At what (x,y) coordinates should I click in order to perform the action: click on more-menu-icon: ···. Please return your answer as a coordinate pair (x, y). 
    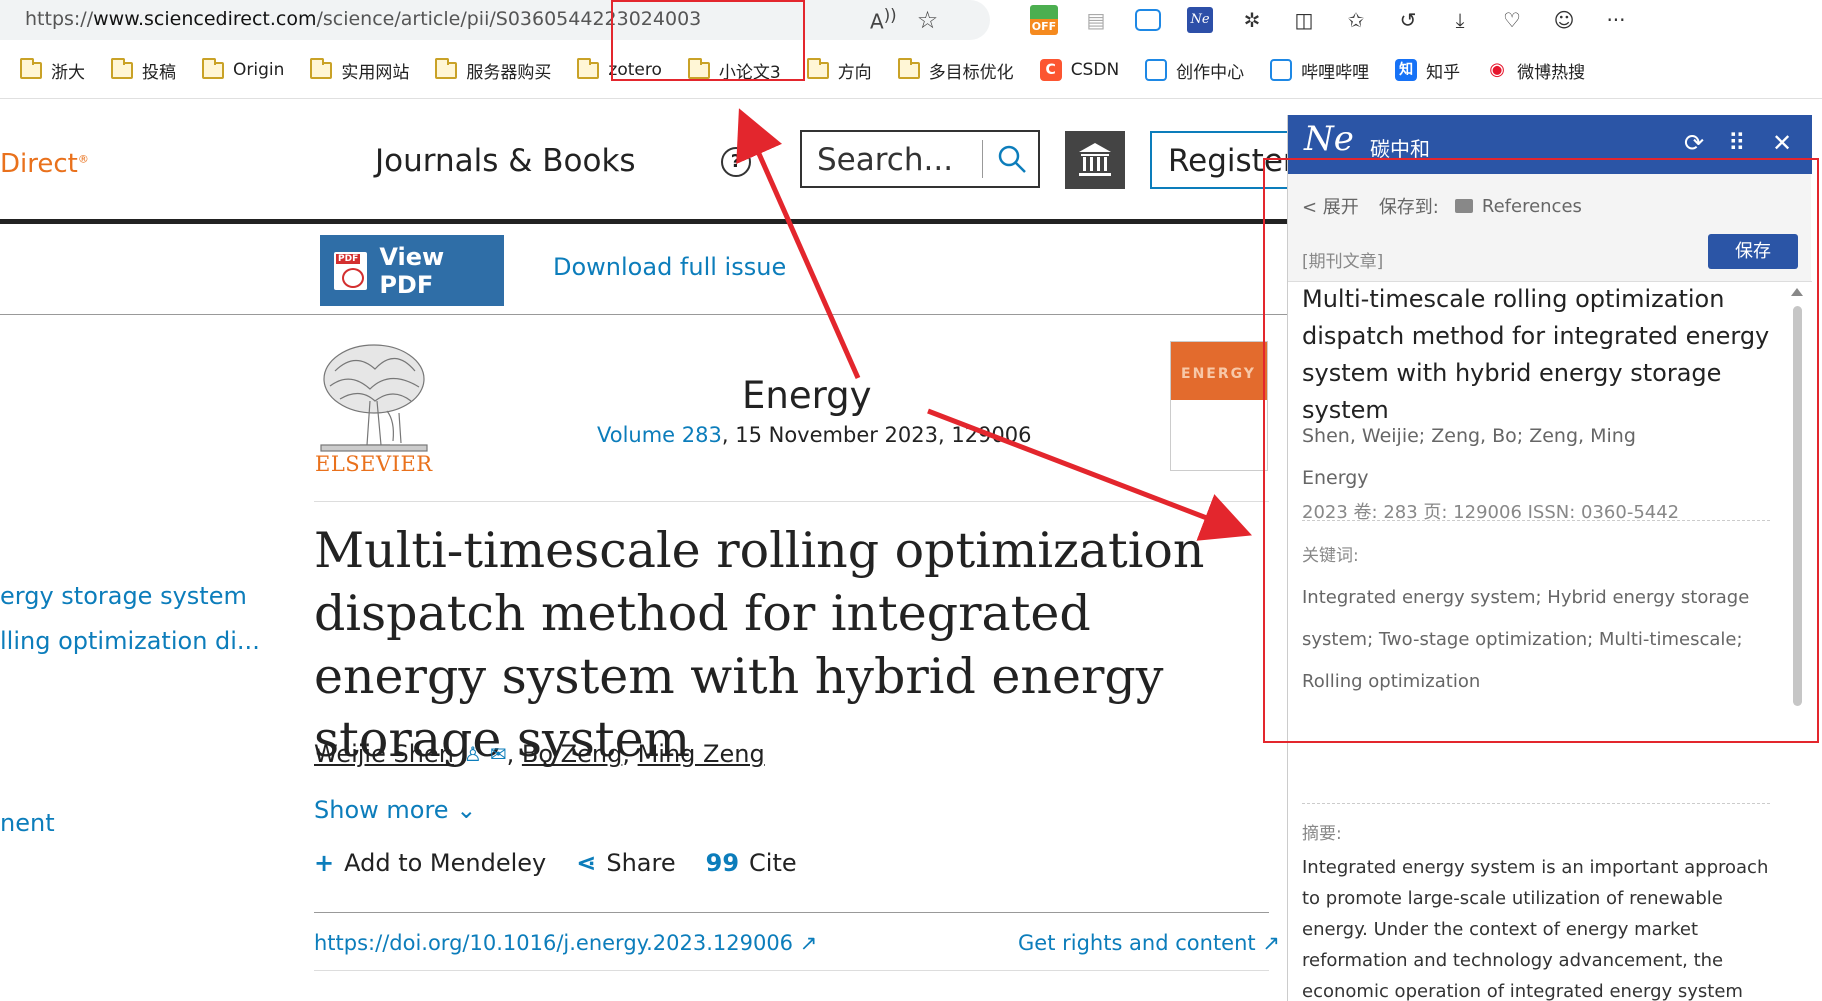
    Looking at the image, I should click on (1616, 20).